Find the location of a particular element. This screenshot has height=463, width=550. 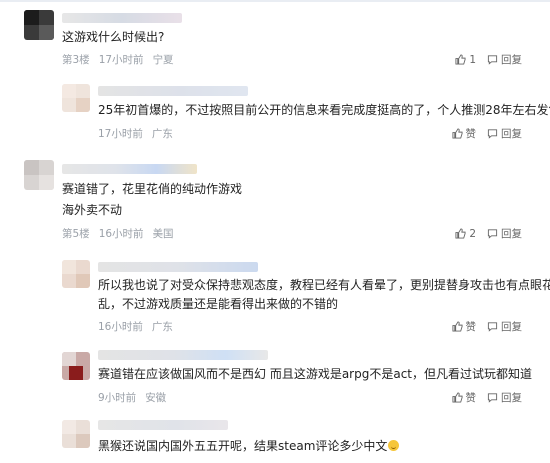

comment-text-line2: 乱，不过游戏质量还是能看得出来做的不错的 is located at coordinates (218, 304).